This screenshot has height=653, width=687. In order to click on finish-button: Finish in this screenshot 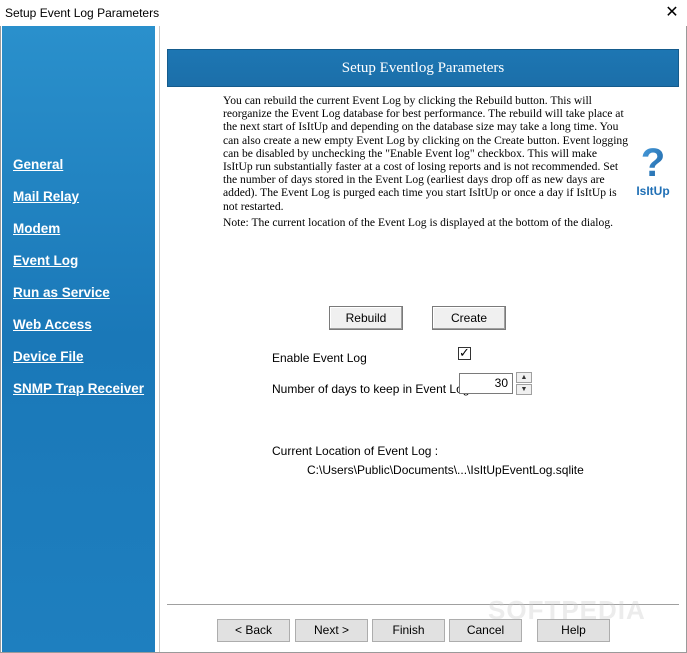, I will do `click(408, 630)`.